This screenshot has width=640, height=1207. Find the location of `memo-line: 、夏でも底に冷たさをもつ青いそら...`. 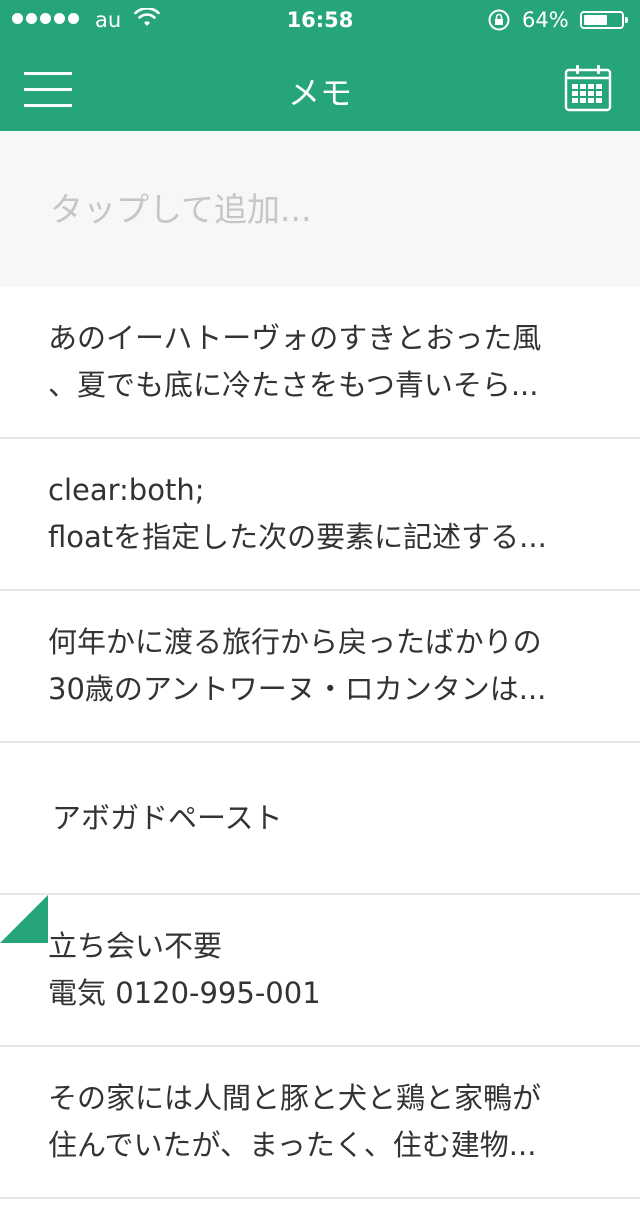

memo-line: 、夏でも底に冷たさをもつ青いそら... is located at coordinates (293, 385).